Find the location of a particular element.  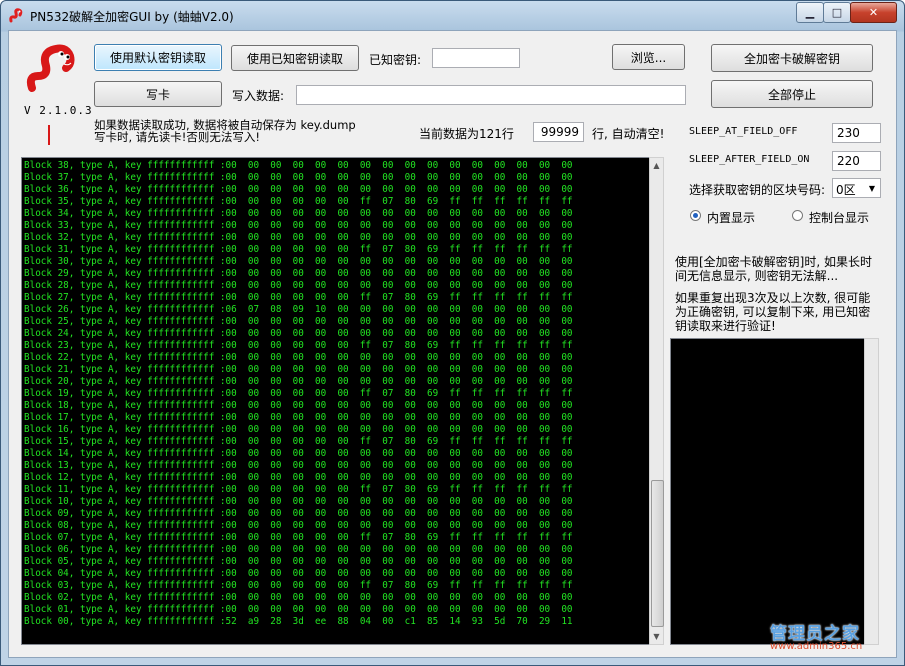

write-data-label: 写入数据: is located at coordinates (258, 96).